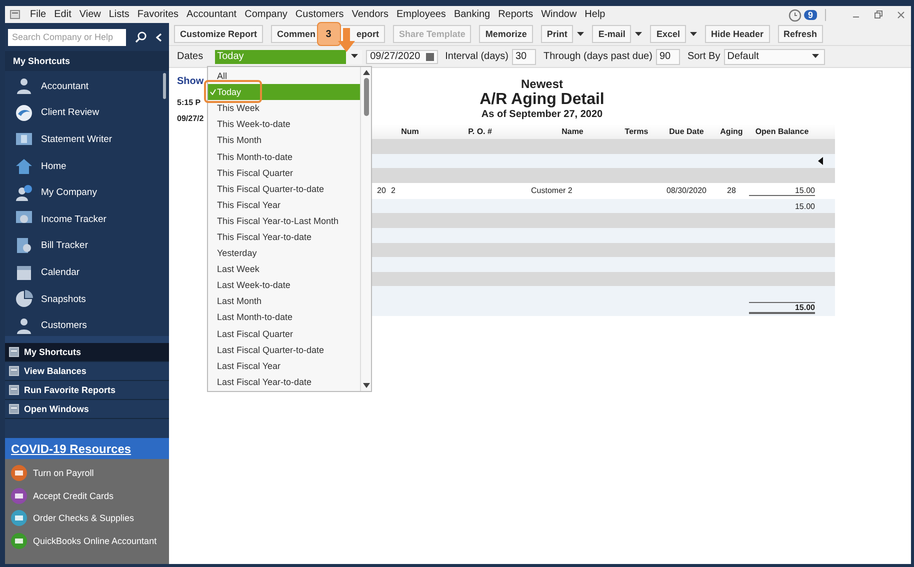  I want to click on menu-item: Help, so click(595, 14).